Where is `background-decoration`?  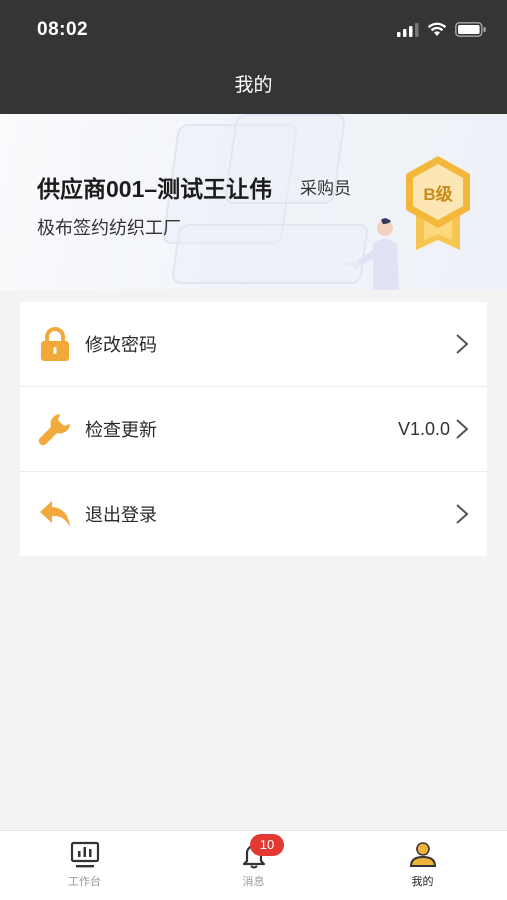 background-decoration is located at coordinates (270, 254).